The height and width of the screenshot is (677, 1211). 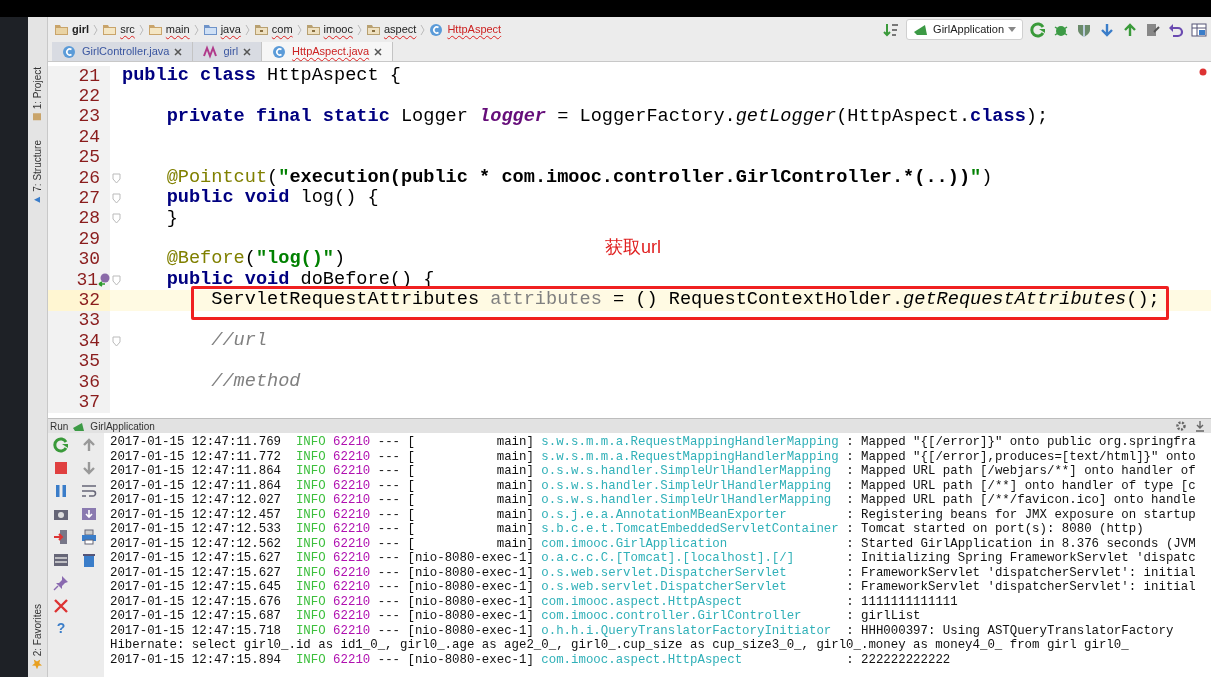 What do you see at coordinates (61, 468) in the screenshot?
I see `stop-icon` at bounding box center [61, 468].